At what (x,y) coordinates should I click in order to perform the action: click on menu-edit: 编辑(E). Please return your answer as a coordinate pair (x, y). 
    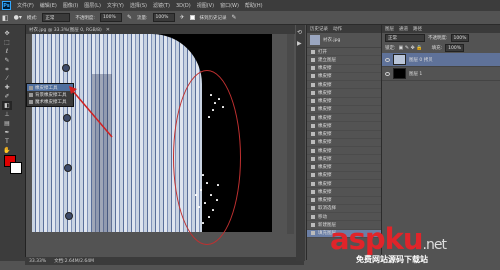
    Looking at the image, I should click on (48, 5).